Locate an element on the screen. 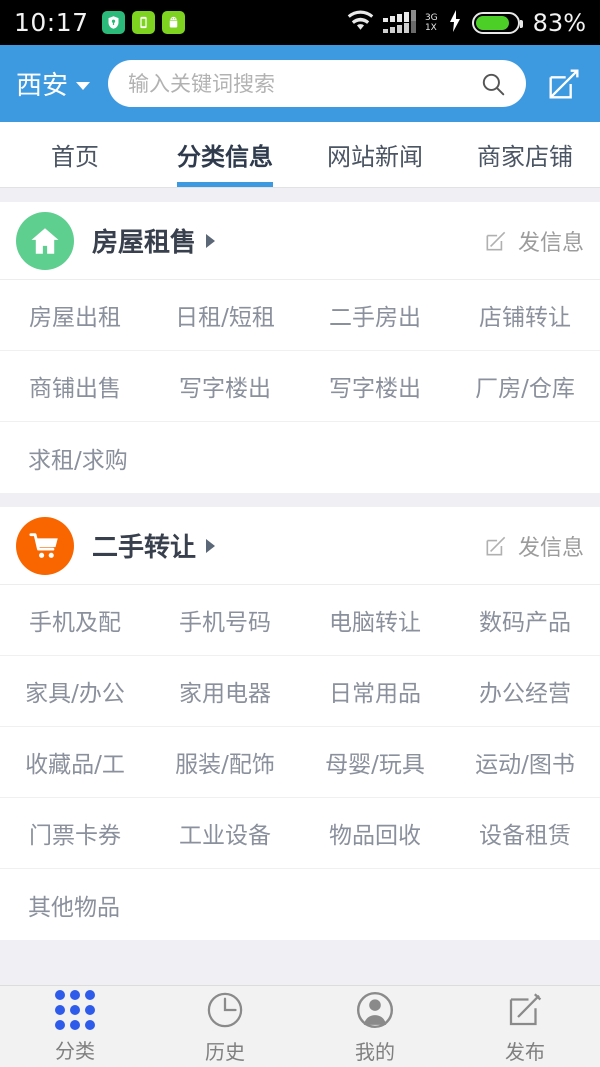 The height and width of the screenshot is (1067, 600). search-box is located at coordinates (317, 83).